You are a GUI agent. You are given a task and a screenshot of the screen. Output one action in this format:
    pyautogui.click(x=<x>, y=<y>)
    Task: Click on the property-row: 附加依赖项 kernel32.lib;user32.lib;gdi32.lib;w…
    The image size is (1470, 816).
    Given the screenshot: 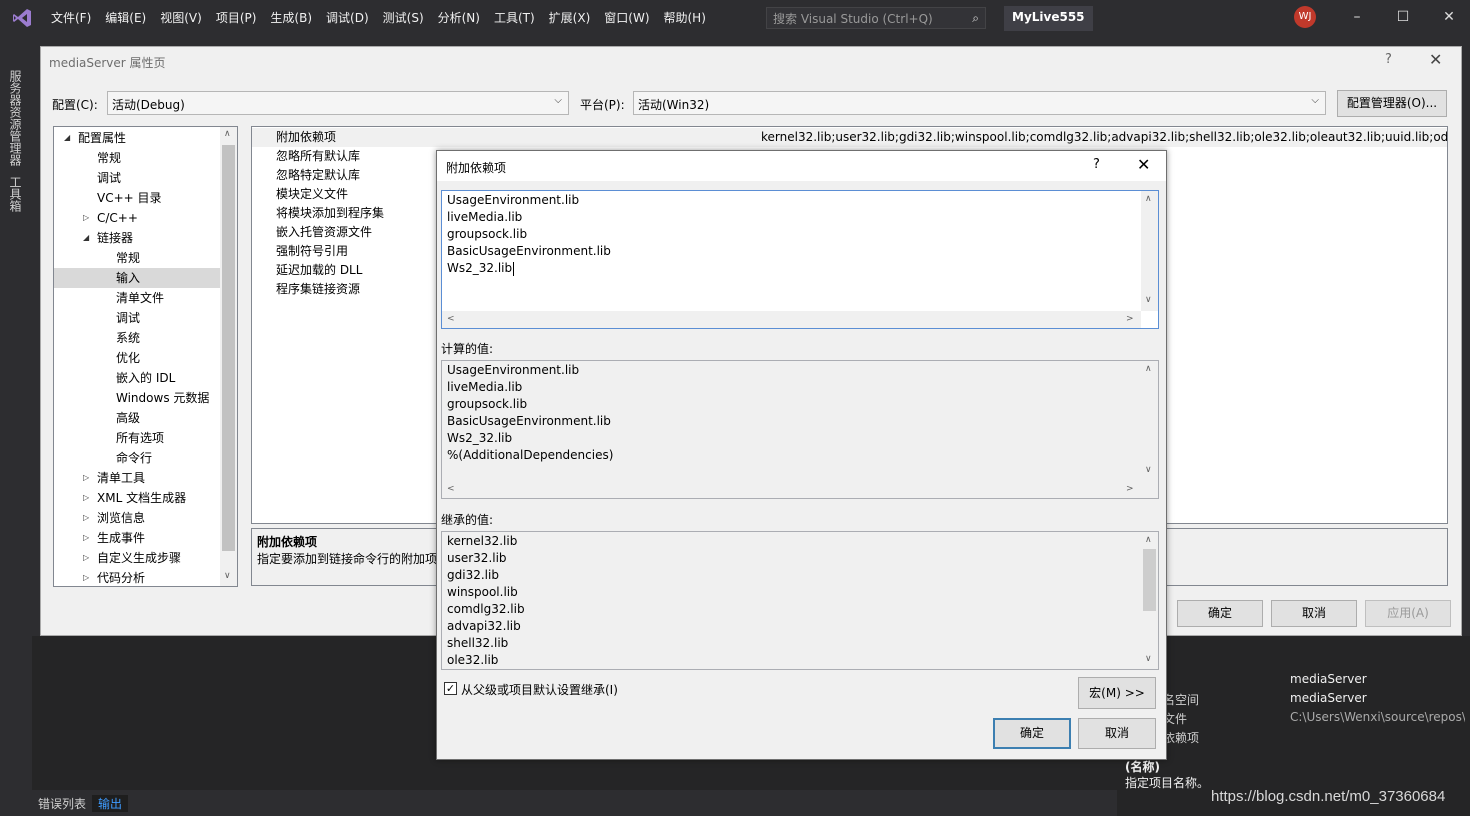 What is the action you would take?
    pyautogui.click(x=849, y=137)
    